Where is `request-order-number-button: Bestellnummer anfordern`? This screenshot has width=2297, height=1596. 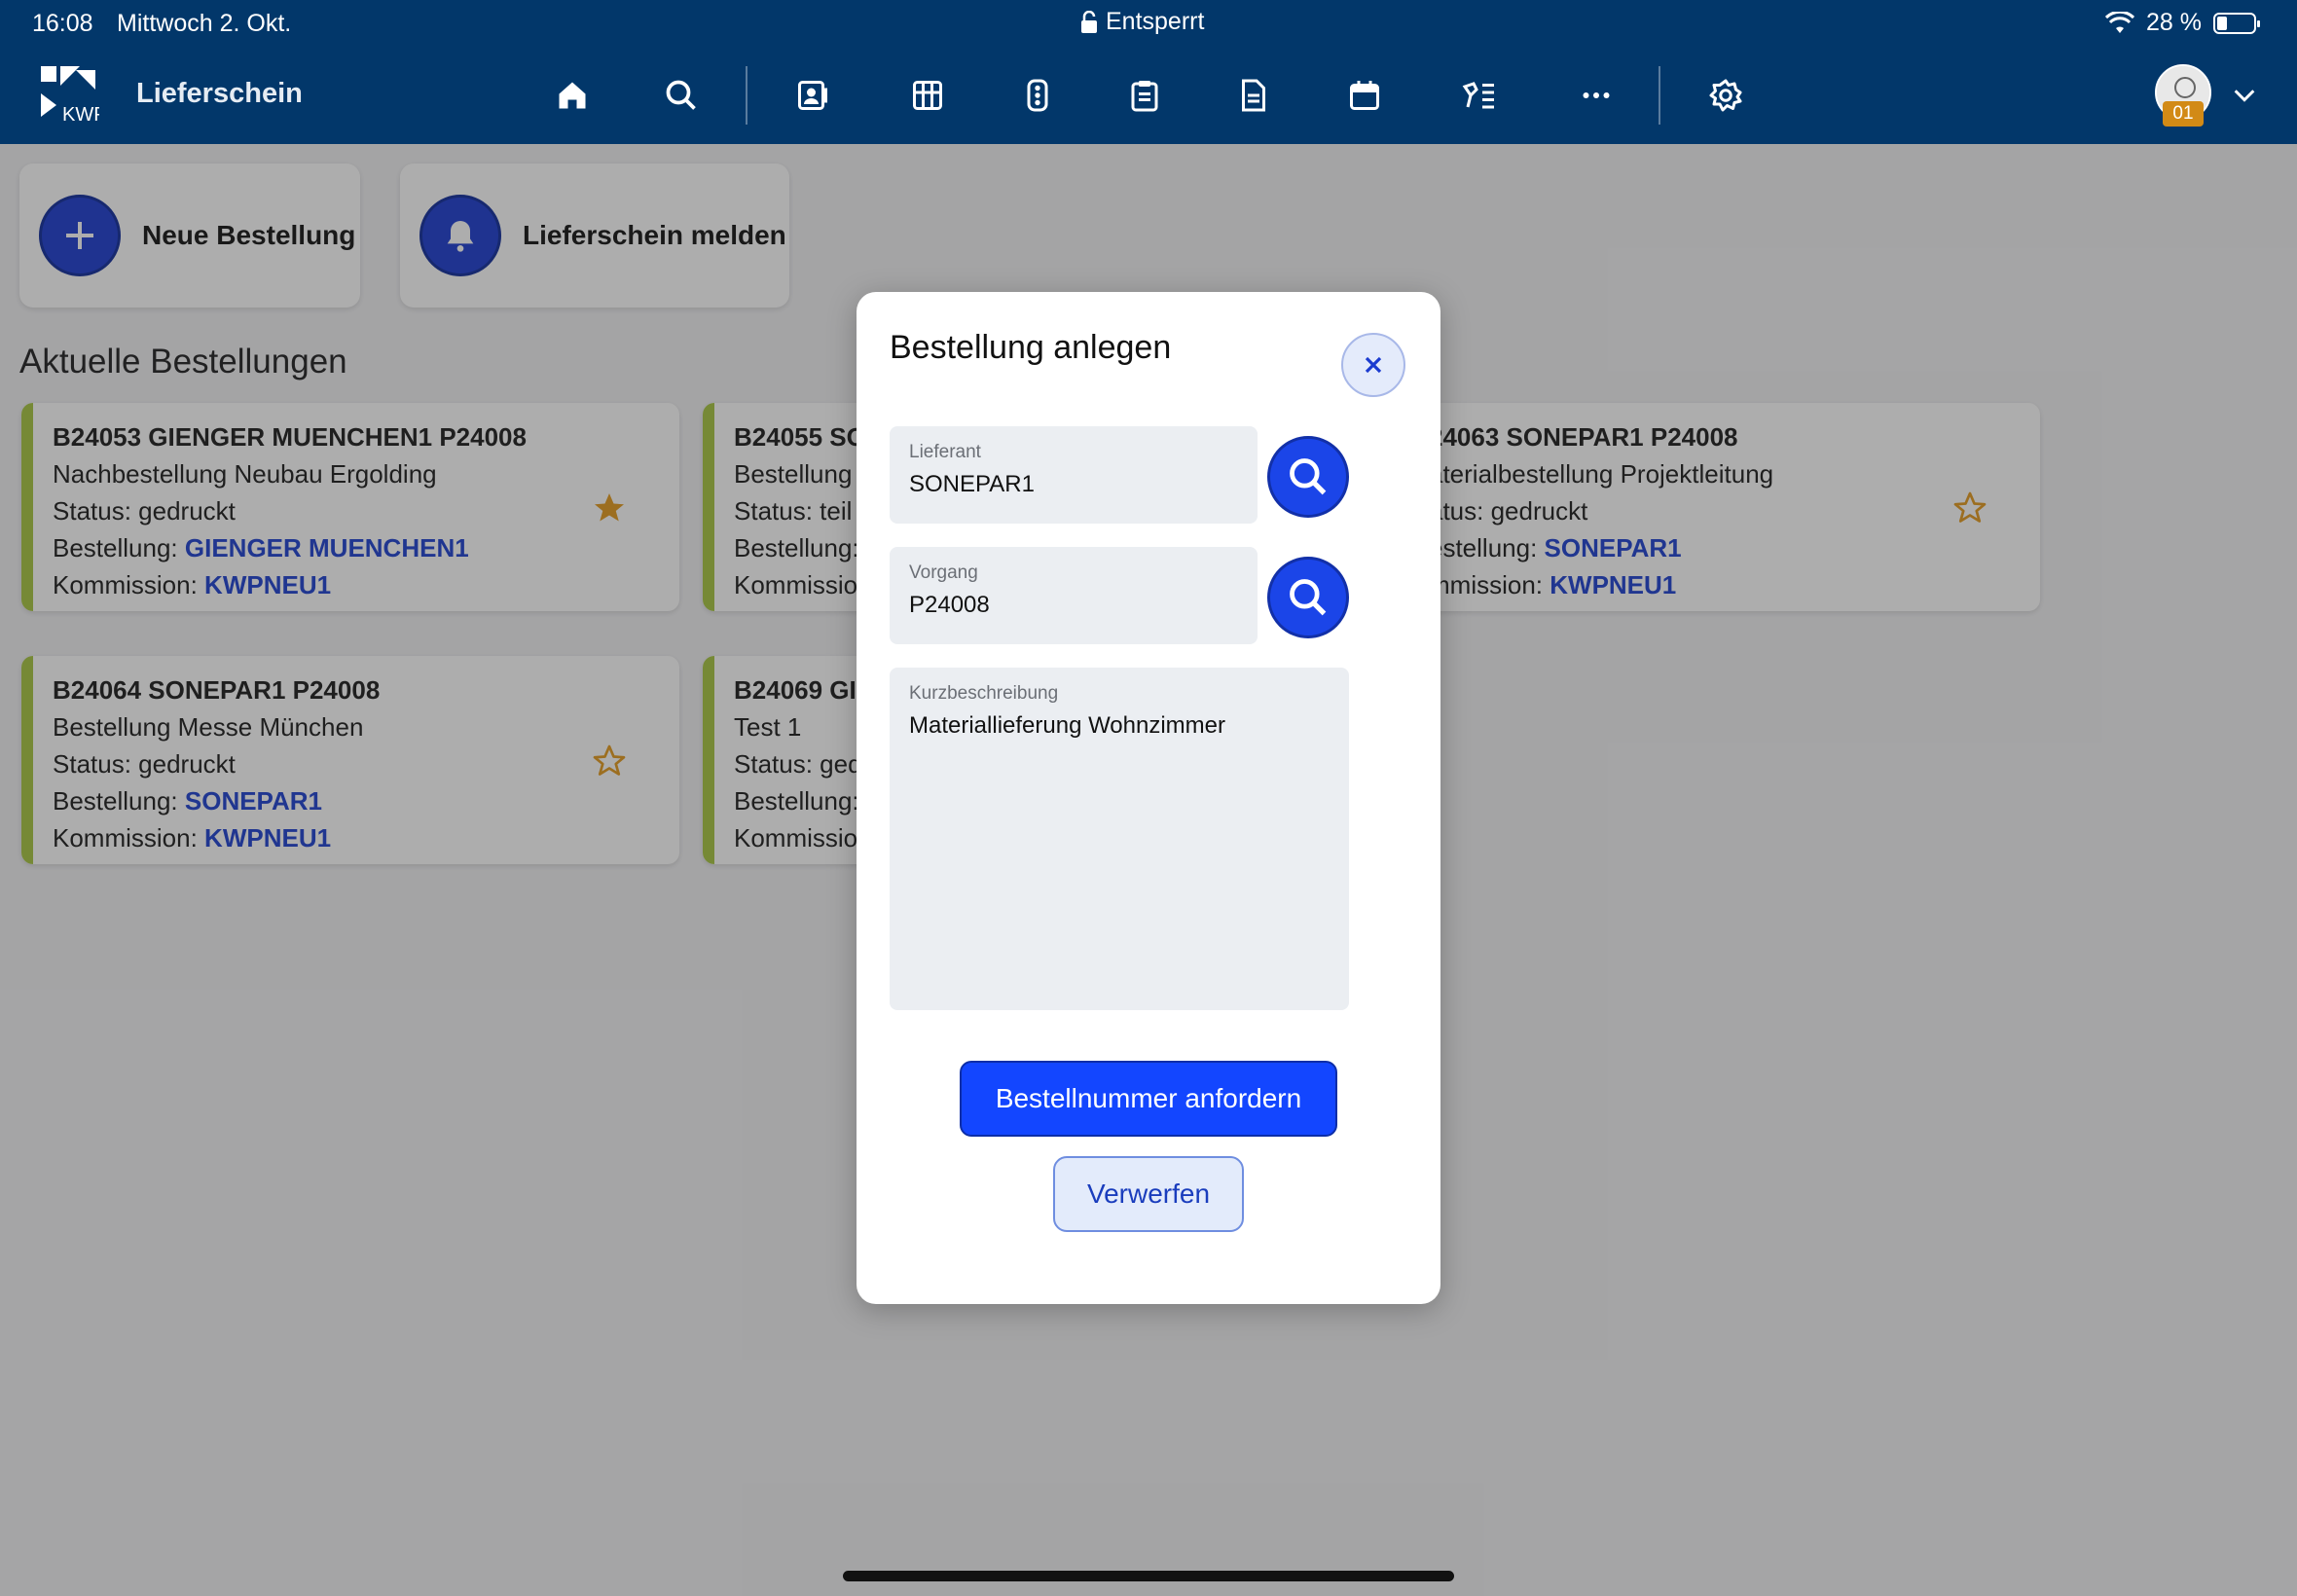
request-order-number-button: Bestellnummer anfordern is located at coordinates (1148, 1099).